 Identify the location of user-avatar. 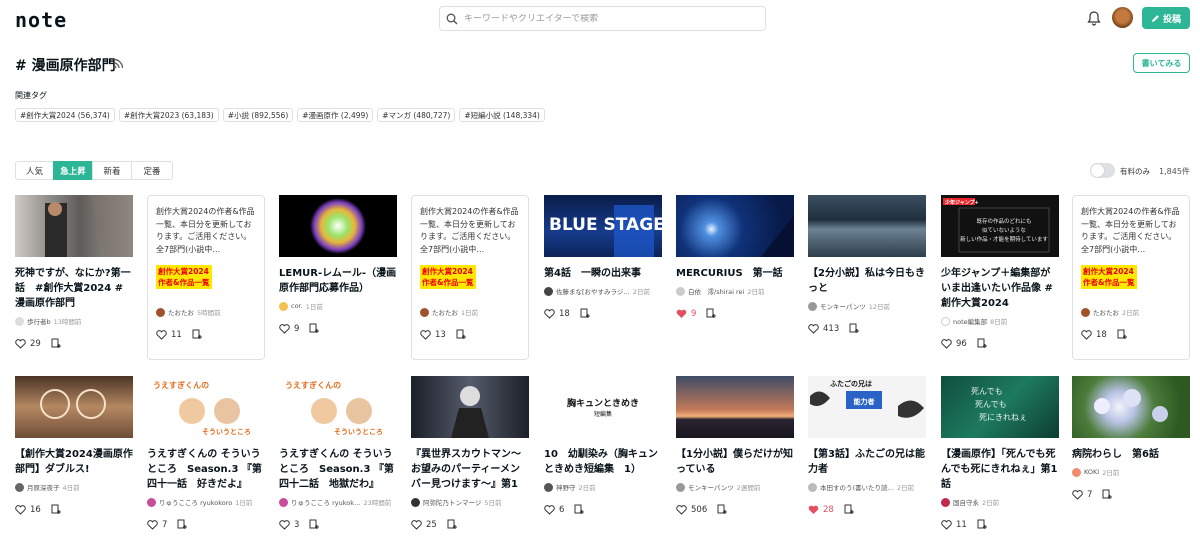
(1122, 17).